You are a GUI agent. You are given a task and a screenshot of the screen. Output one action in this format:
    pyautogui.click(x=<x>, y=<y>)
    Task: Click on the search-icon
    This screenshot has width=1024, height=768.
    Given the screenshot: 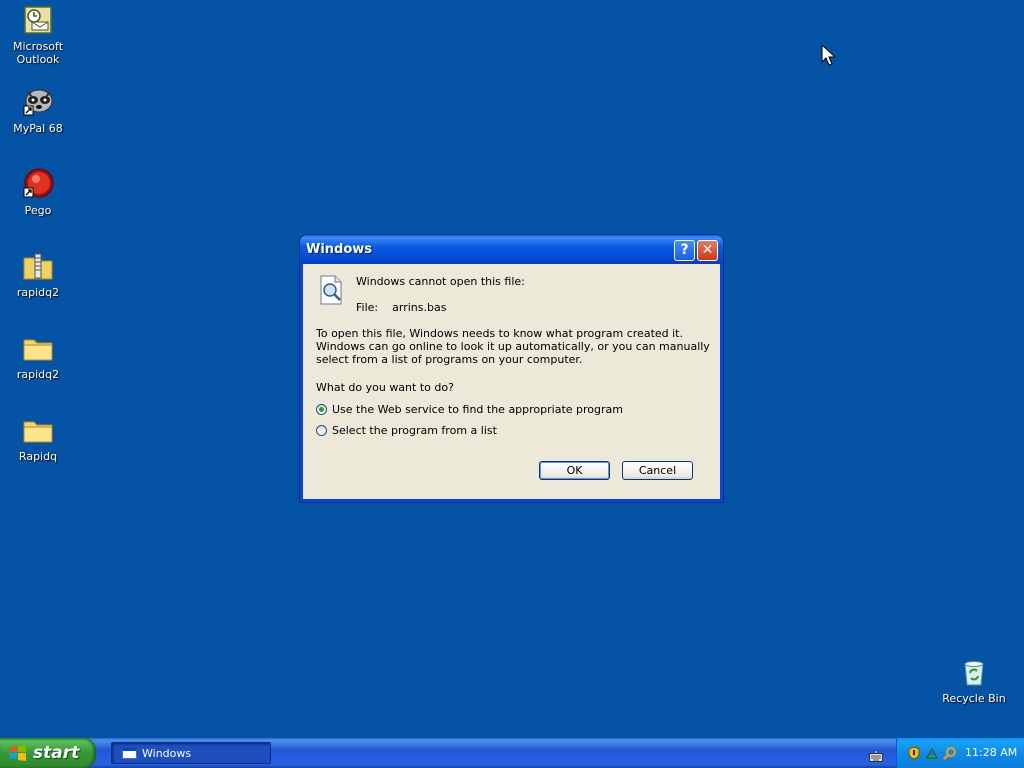 What is the action you would take?
    pyautogui.click(x=950, y=752)
    